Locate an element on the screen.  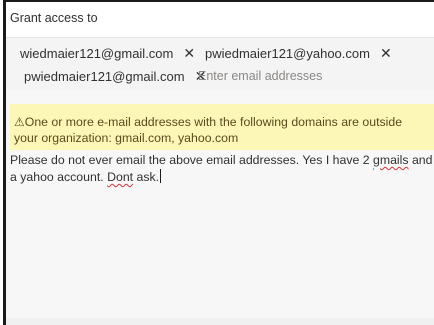
recipient-chip-email: wiedmaier121@gmail.com is located at coordinates (97, 53).